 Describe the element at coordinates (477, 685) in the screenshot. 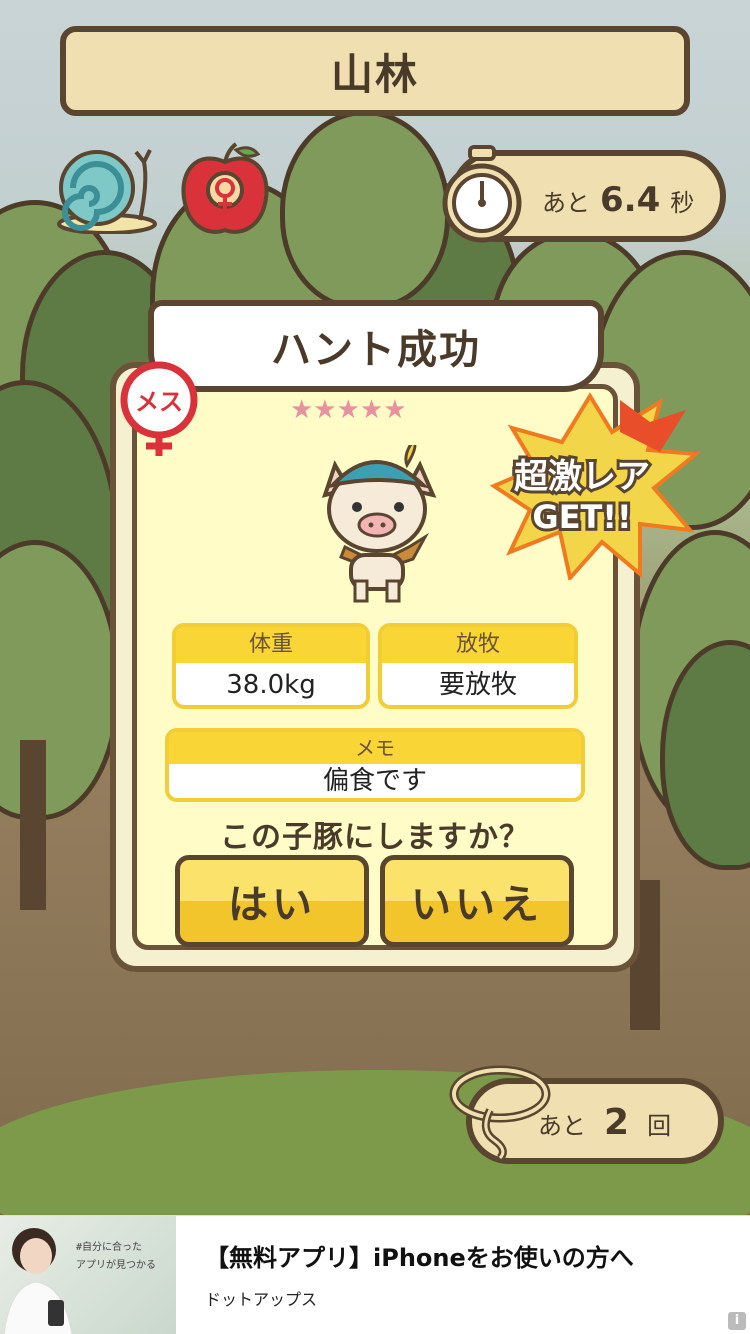

I see `ranch-value: 要放牧` at that location.